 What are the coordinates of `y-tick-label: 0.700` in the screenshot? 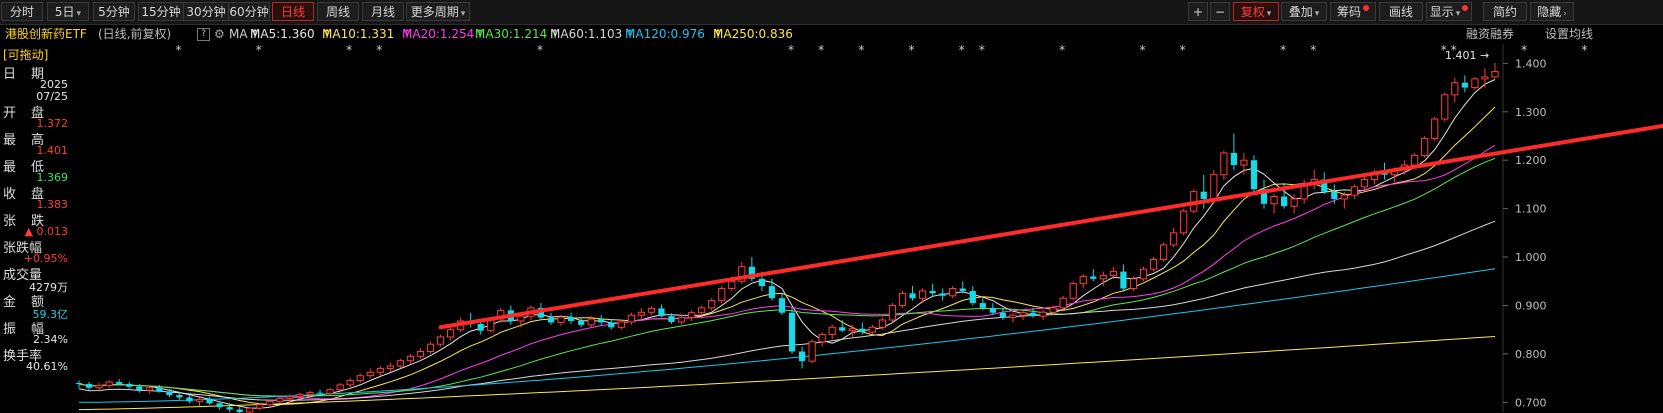 It's located at (1531, 402).